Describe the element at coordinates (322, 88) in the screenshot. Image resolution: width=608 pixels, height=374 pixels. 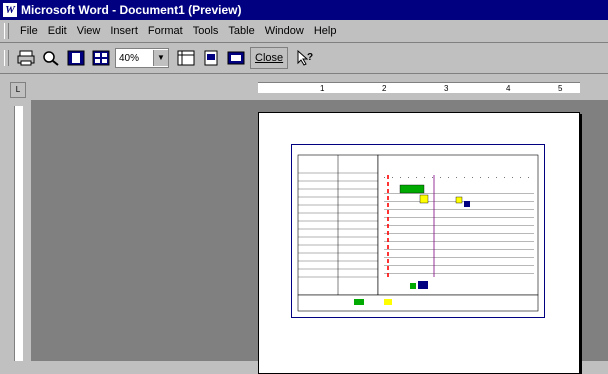
I see `ruler-number: 1` at that location.